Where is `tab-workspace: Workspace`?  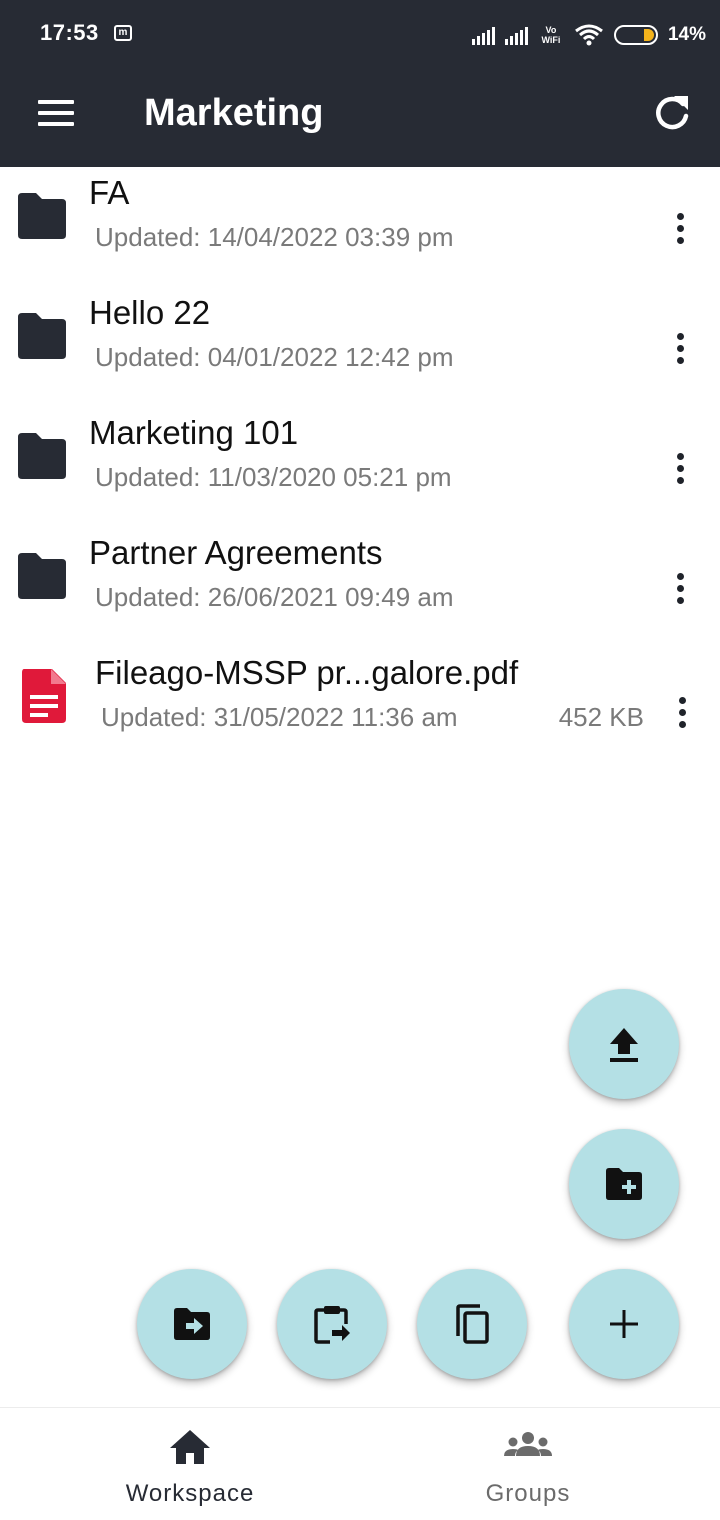 tab-workspace: Workspace is located at coordinates (190, 1464).